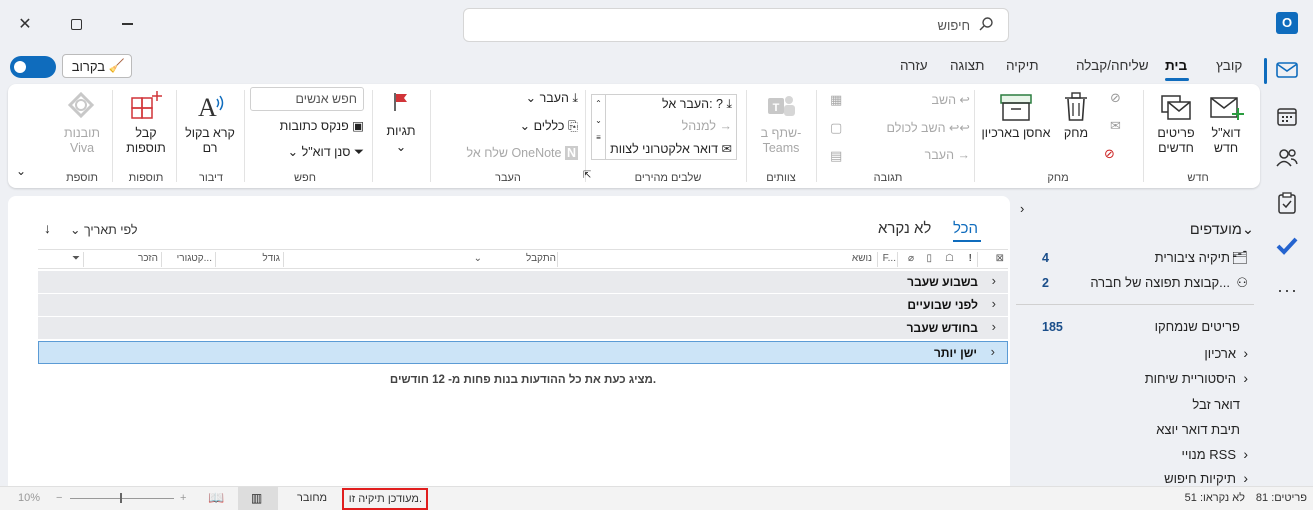  What do you see at coordinates (127, 24) in the screenshot?
I see `minimize-window-button` at bounding box center [127, 24].